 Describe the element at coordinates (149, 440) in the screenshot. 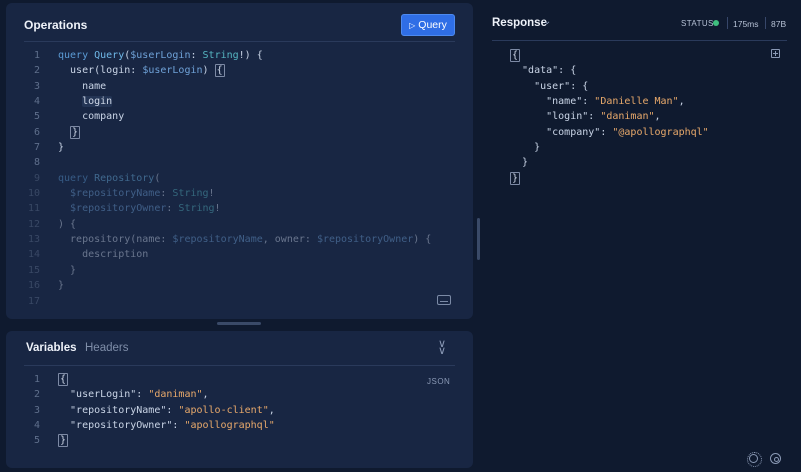

I see `code-line: 5}` at that location.